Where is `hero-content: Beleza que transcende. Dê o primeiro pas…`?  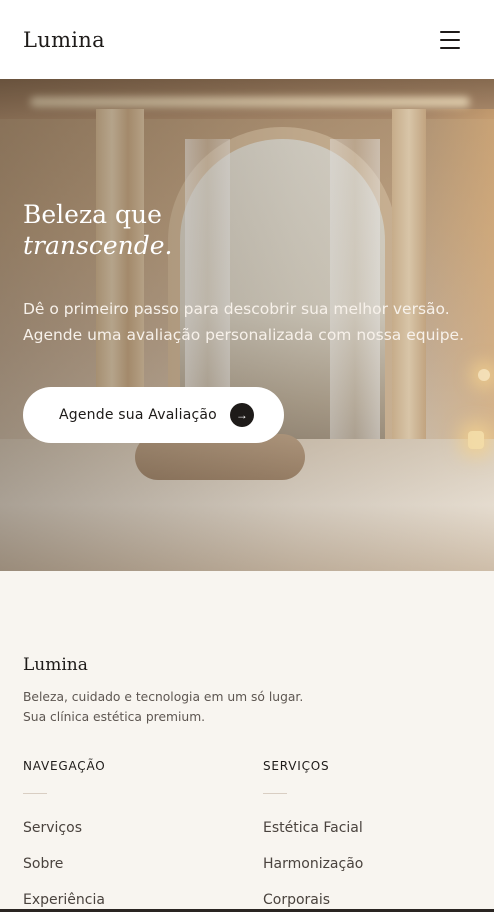
hero-content: Beleza que transcende. Dê o primeiro pas… is located at coordinates (248, 273).